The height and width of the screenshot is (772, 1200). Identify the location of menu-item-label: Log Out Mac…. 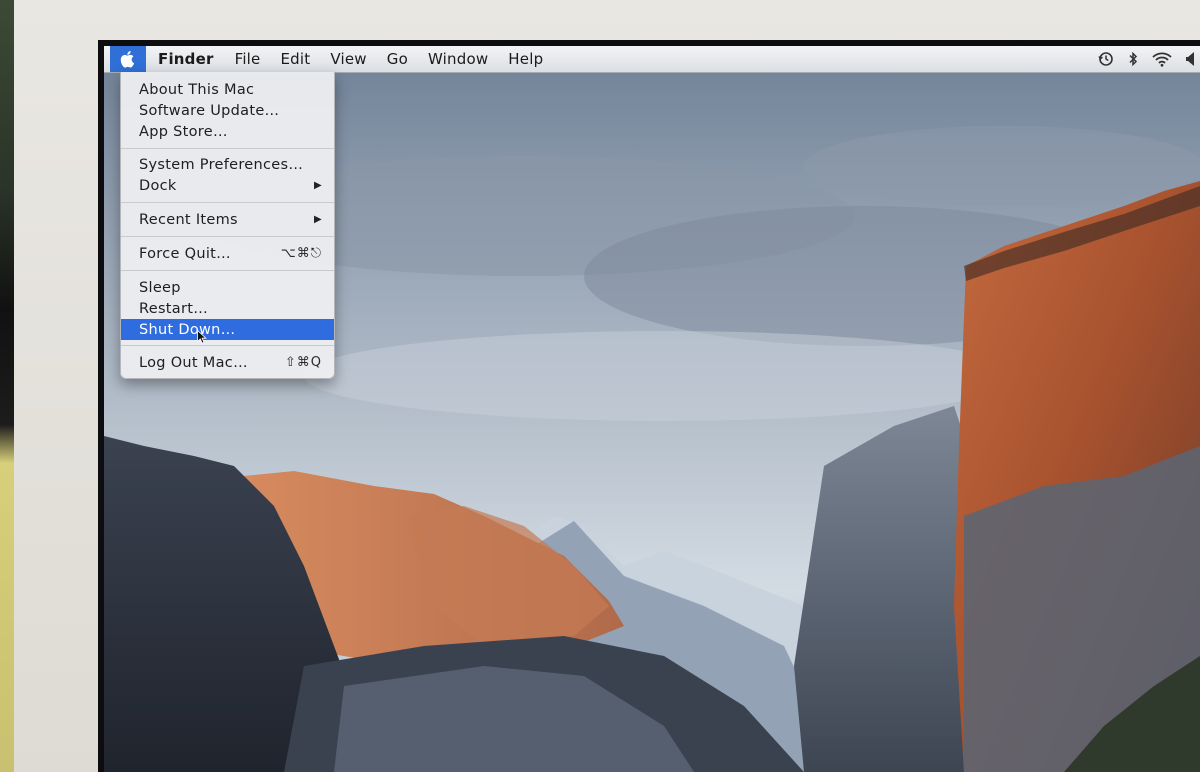
(193, 362).